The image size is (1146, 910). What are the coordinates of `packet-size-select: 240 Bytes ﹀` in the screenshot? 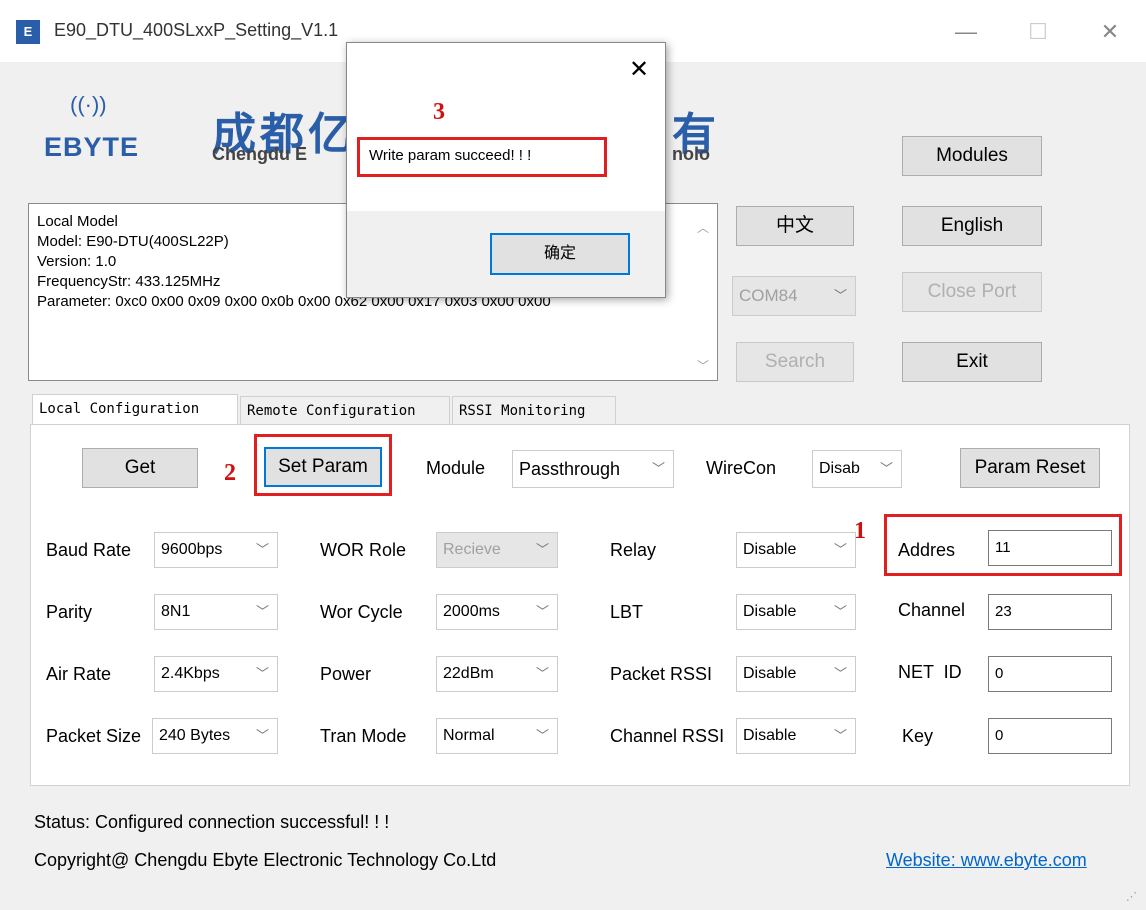 It's located at (215, 736).